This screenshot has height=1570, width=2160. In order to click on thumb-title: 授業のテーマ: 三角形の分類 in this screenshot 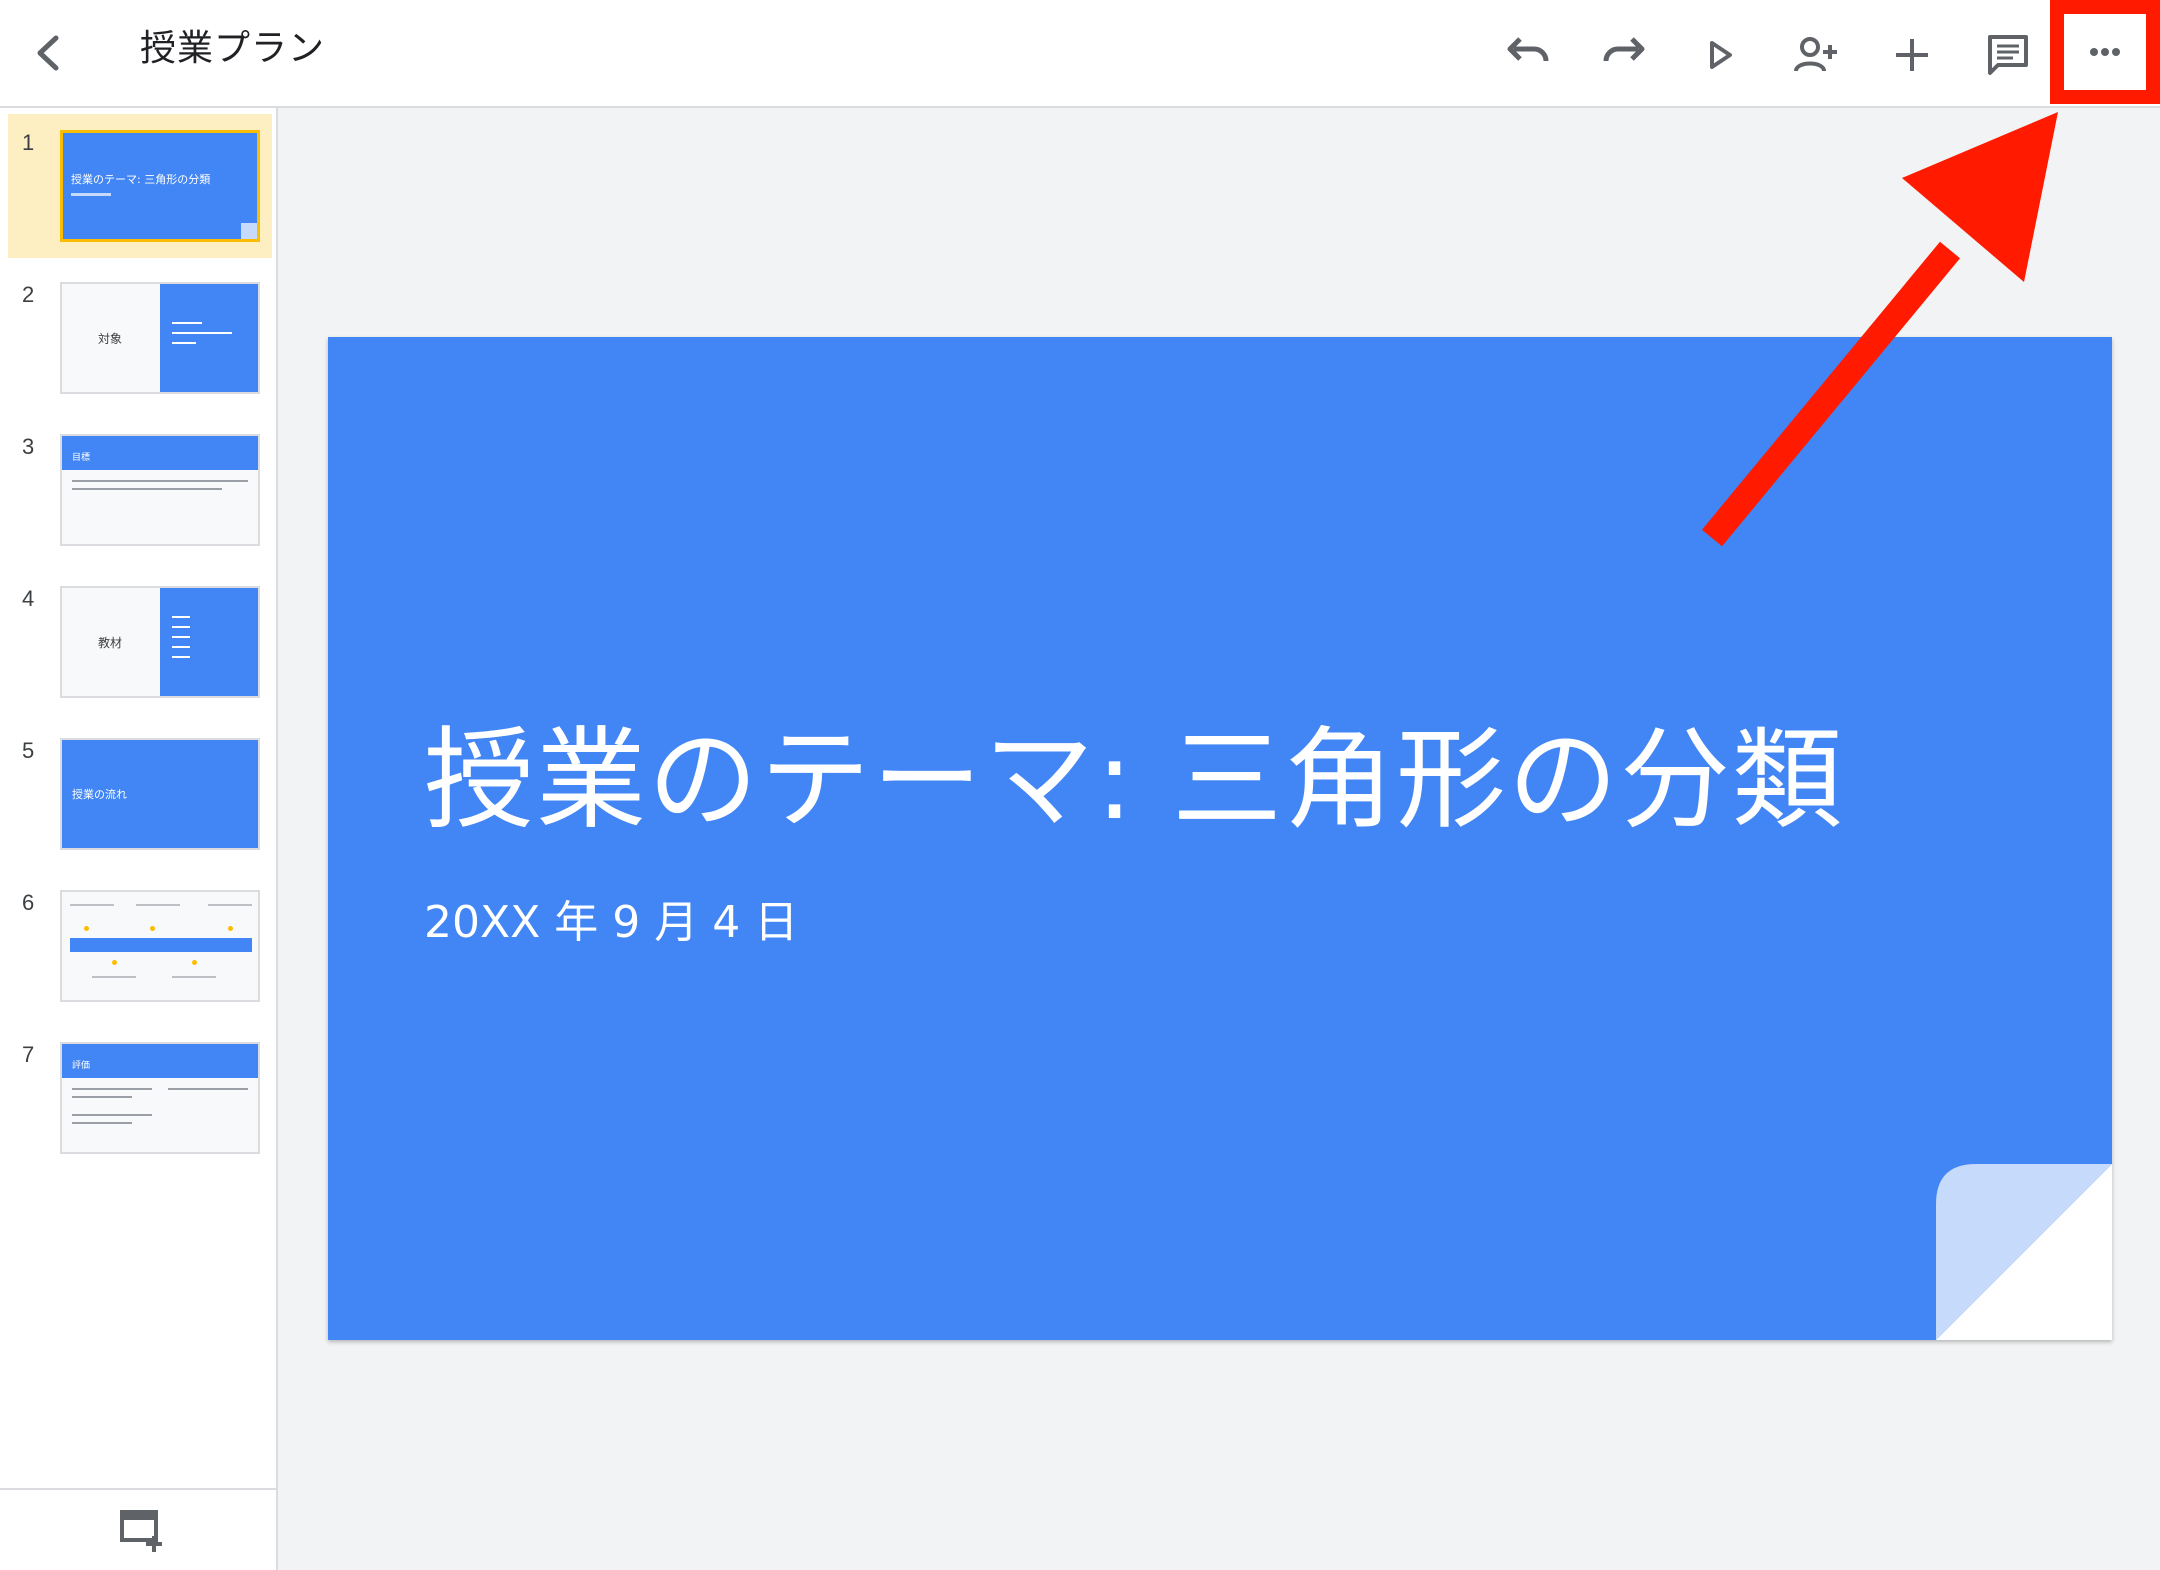, I will do `click(141, 179)`.